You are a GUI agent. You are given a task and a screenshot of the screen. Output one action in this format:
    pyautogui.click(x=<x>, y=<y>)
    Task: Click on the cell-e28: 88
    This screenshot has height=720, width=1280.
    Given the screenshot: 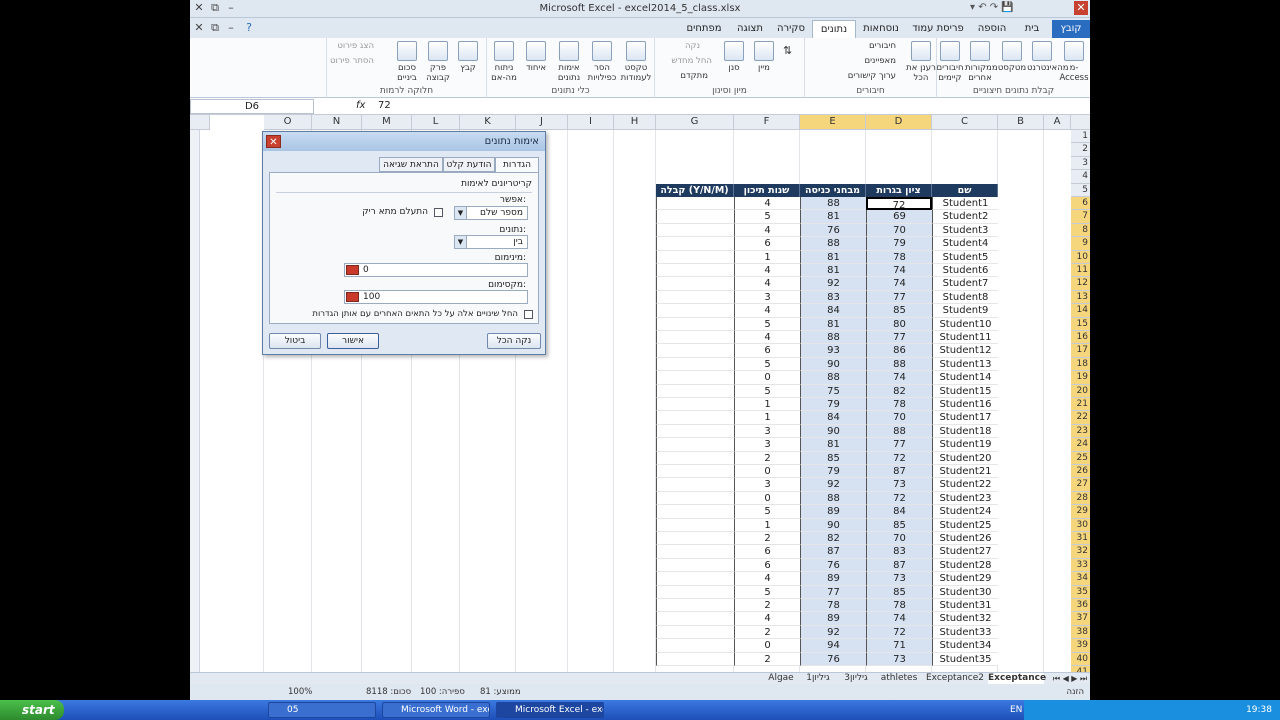 What is the action you would take?
    pyautogui.click(x=833, y=498)
    